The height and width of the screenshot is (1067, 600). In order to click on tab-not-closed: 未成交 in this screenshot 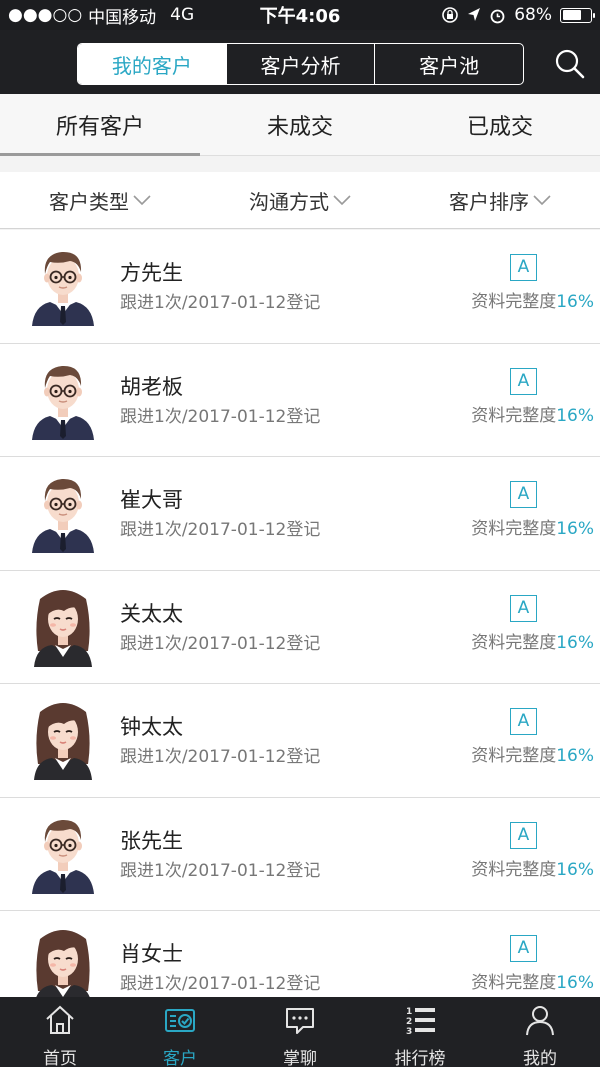, I will do `click(300, 124)`.